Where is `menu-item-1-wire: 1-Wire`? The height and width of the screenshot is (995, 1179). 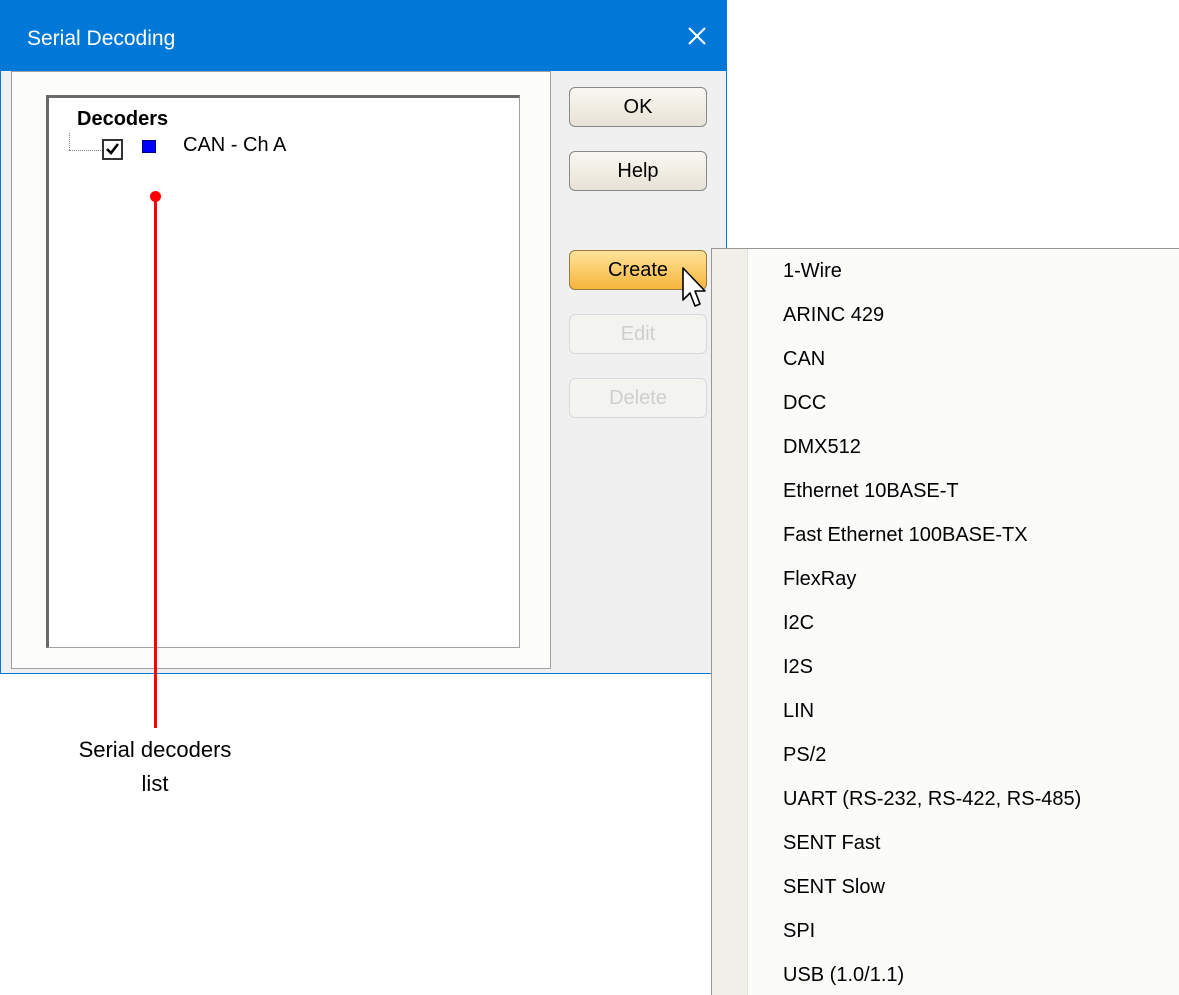
menu-item-1-wire: 1-Wire is located at coordinates (973, 271).